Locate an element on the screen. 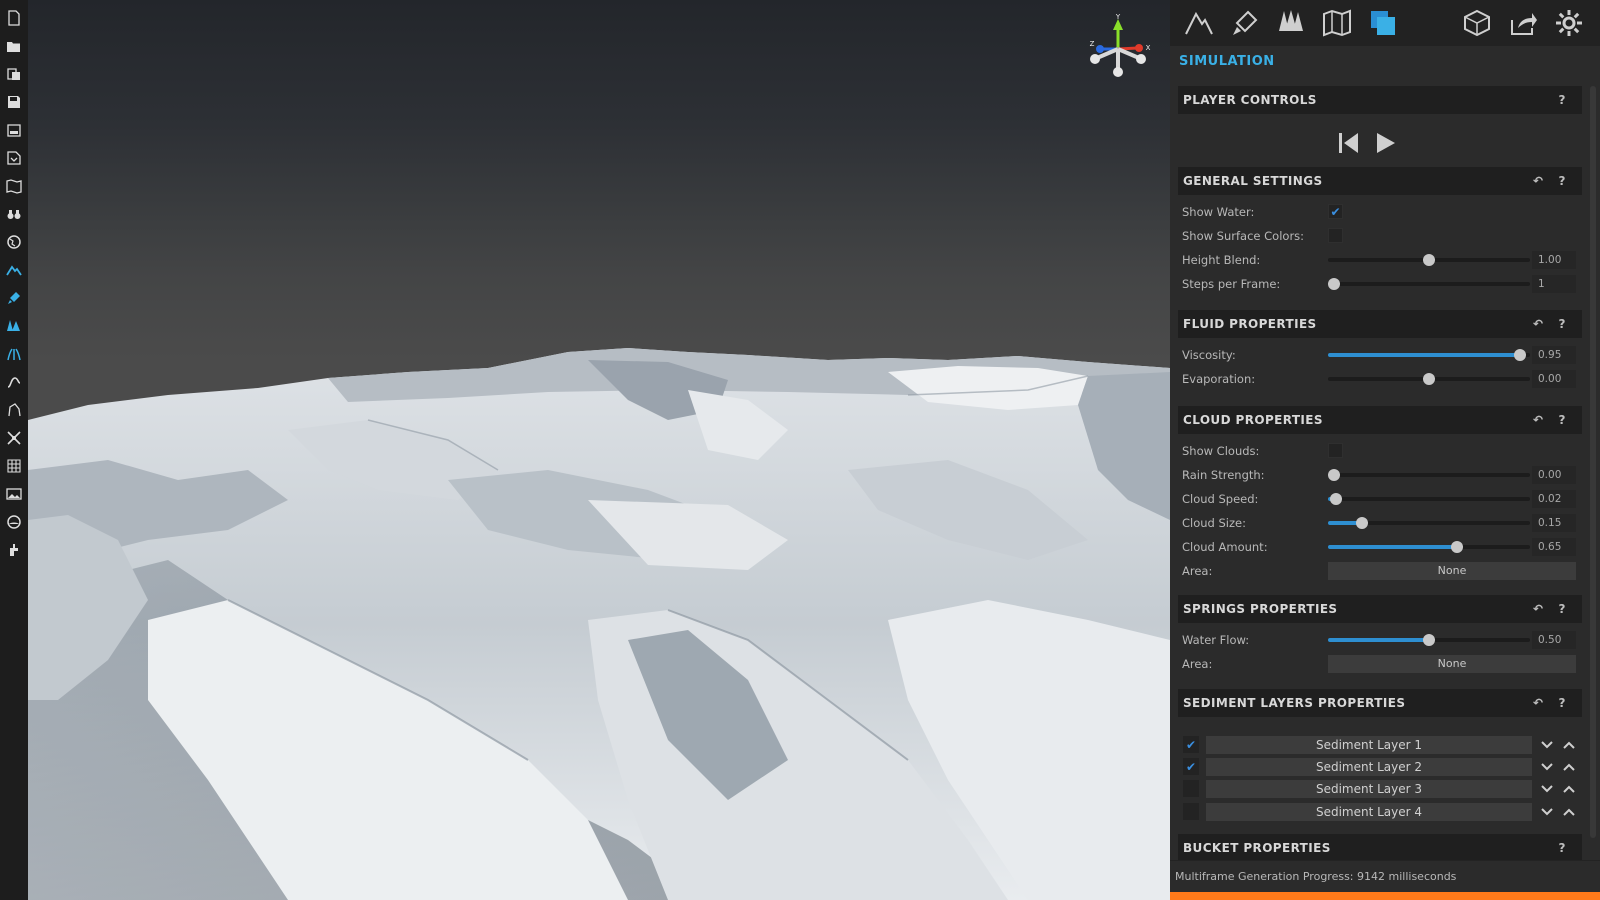 Image resolution: width=1600 pixels, height=900 pixels. sediment-layers-header: SEDIMENT LAYERS PROPERTIES ↶ ? is located at coordinates (1380, 703).